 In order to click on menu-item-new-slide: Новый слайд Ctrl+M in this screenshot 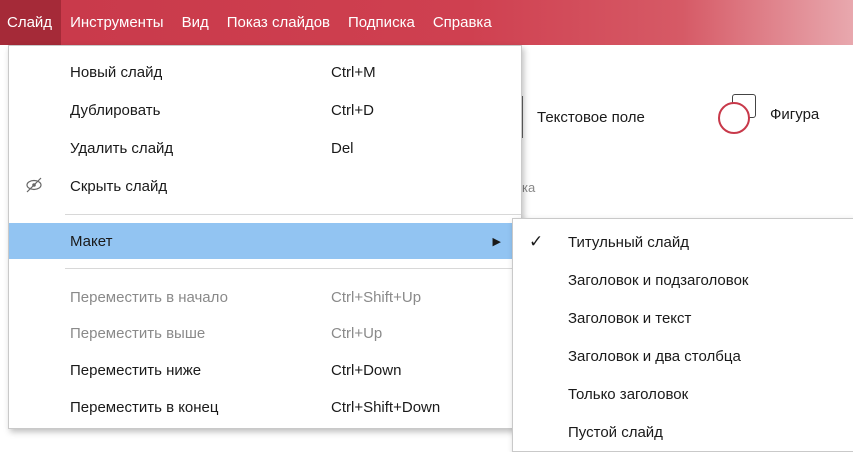, I will do `click(265, 72)`.